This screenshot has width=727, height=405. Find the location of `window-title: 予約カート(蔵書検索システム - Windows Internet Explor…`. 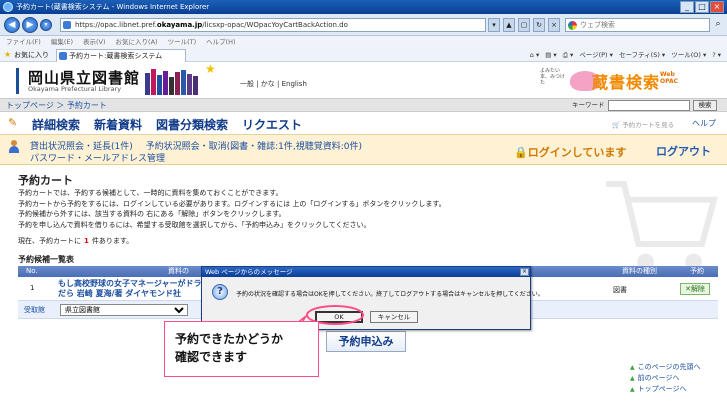

window-title: 予約カート(蔵書検索システム - Windows Internet Explor… is located at coordinates (113, 7).